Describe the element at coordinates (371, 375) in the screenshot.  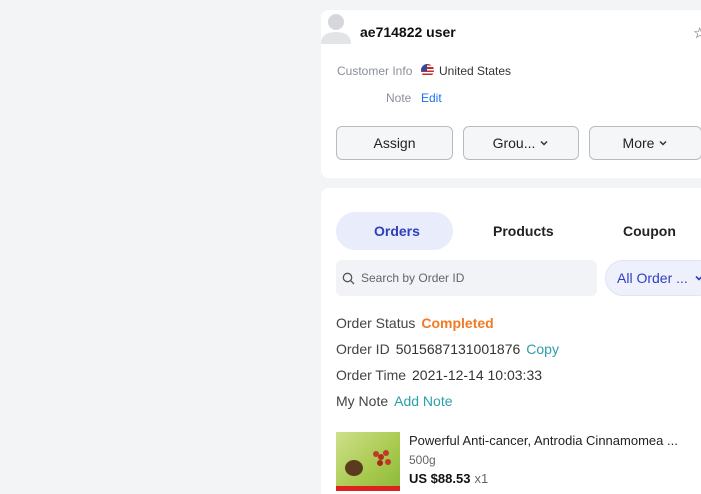
I see `order-time-label: Order Time` at that location.